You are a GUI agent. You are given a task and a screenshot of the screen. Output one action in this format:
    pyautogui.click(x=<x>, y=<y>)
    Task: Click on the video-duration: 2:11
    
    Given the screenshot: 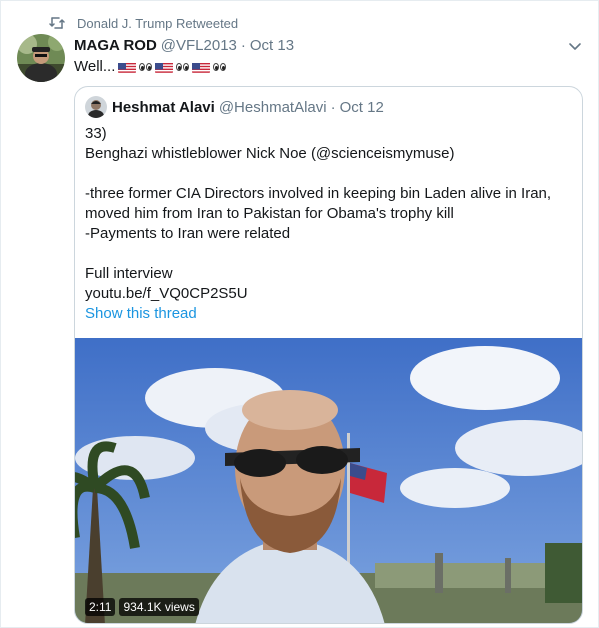 What is the action you would take?
    pyautogui.click(x=100, y=607)
    